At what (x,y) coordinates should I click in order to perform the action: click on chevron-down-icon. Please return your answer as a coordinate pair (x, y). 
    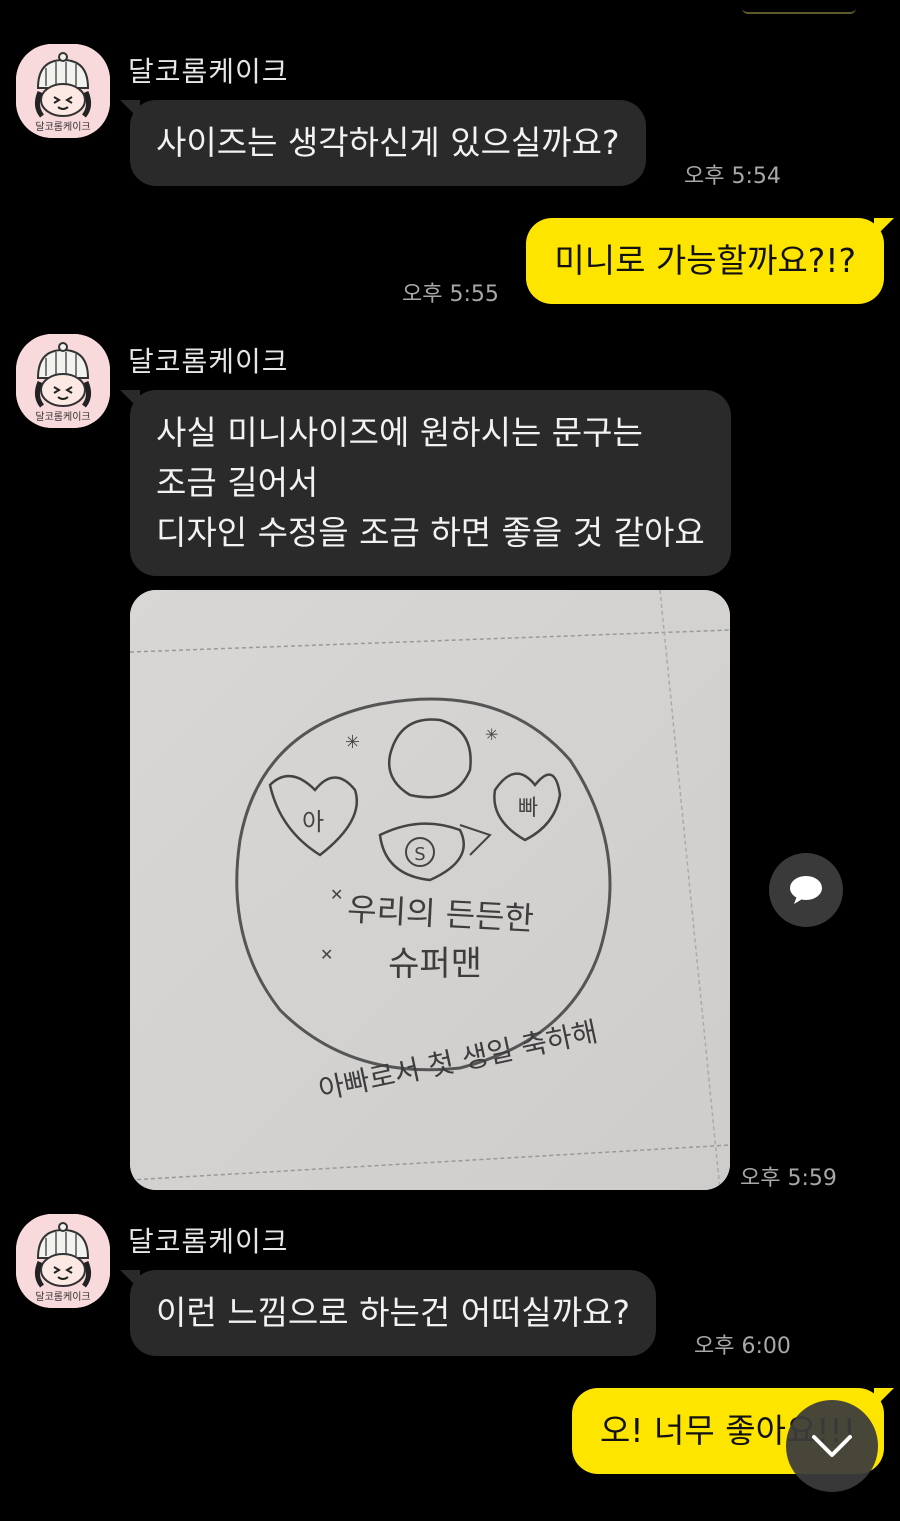
    Looking at the image, I should click on (832, 1446).